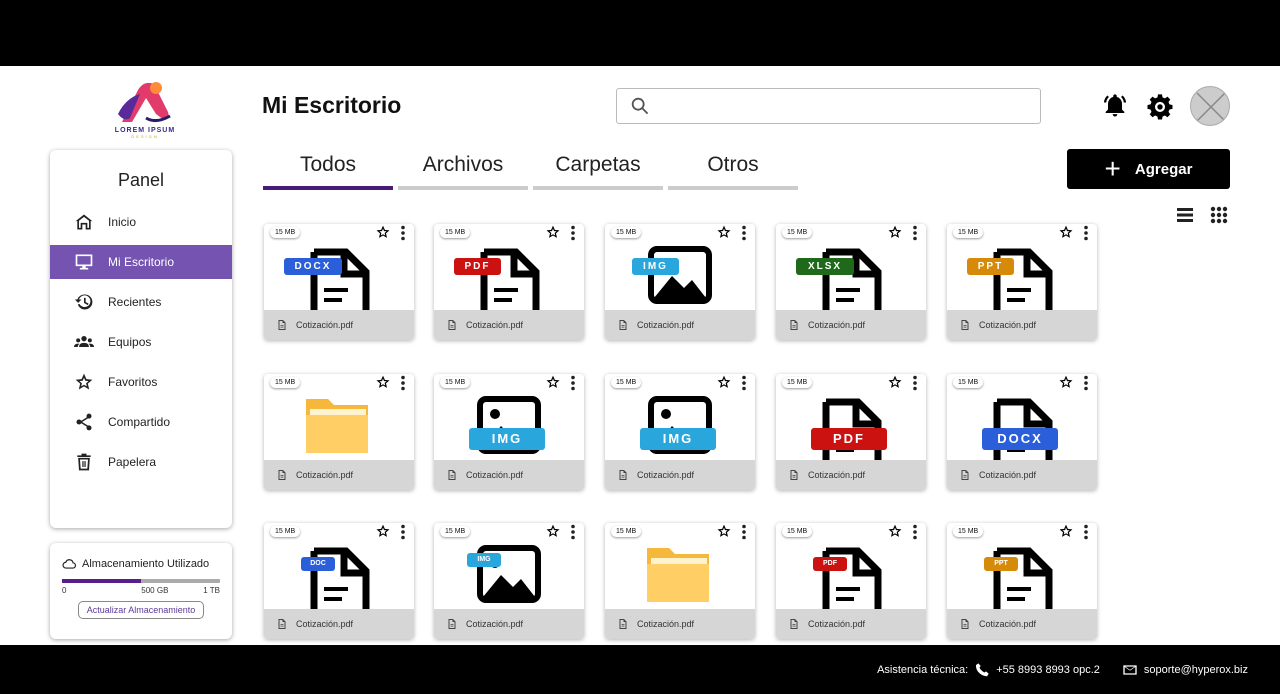 This screenshot has height=694, width=1280. Describe the element at coordinates (990, 266) in the screenshot. I see `file-type-badge: PPT` at that location.